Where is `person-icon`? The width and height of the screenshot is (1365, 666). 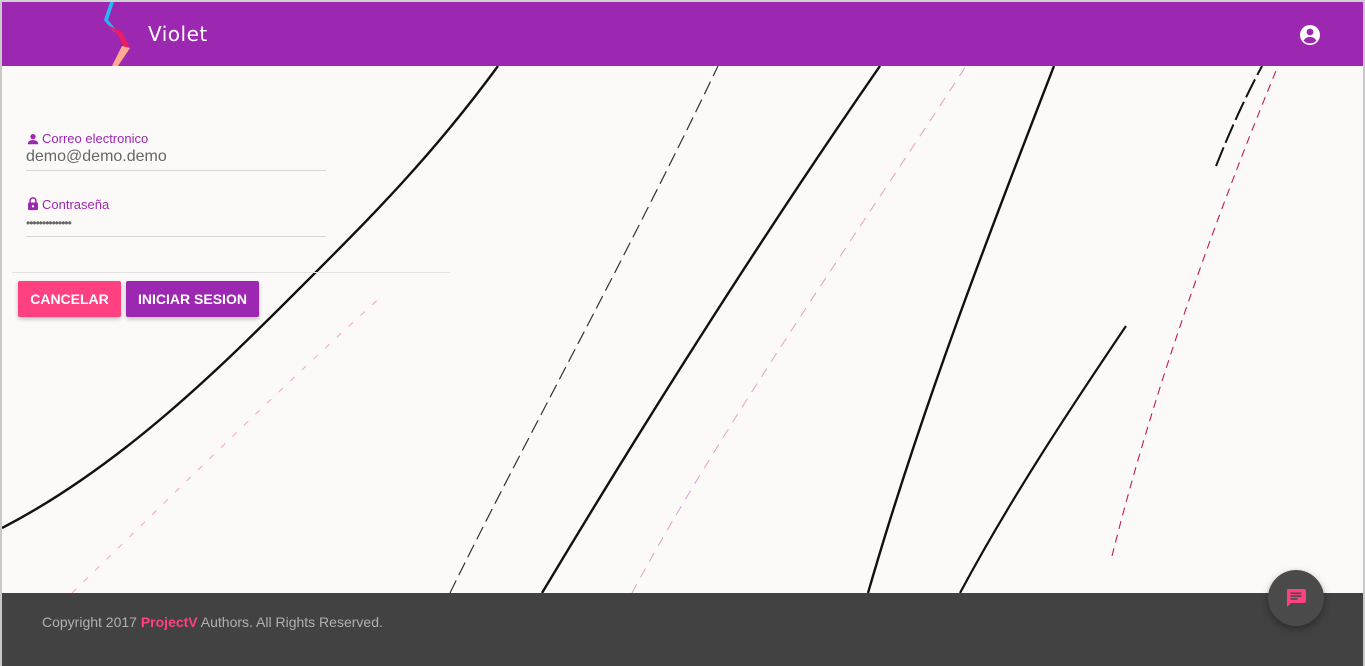
person-icon is located at coordinates (33, 139).